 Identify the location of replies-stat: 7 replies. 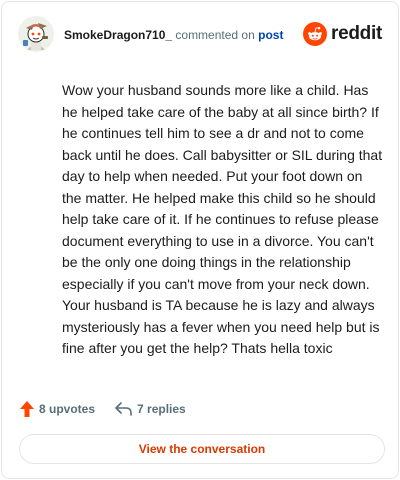
(150, 409).